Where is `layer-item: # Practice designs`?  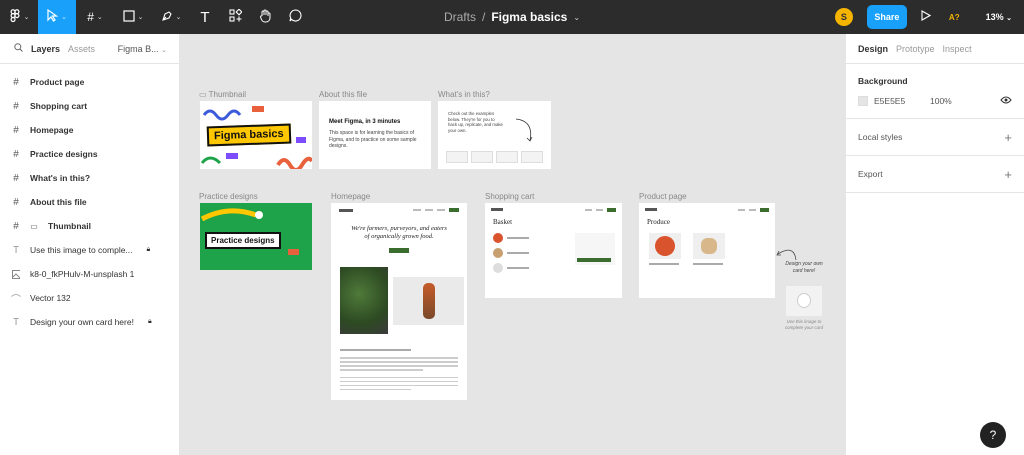 layer-item: # Practice designs is located at coordinates (89, 154).